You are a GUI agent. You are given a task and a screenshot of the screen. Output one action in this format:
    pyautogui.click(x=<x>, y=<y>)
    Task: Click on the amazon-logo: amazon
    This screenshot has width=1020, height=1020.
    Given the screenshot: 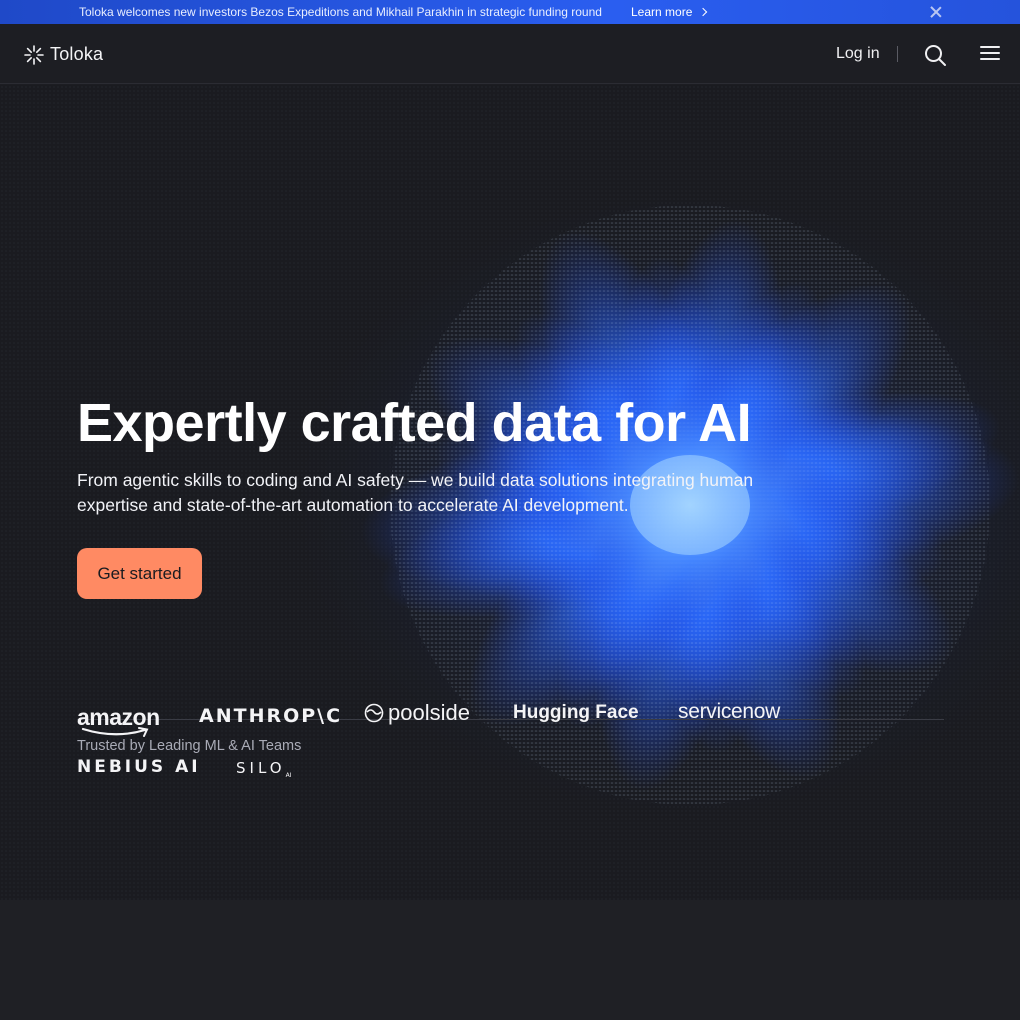 What is the action you would take?
    pyautogui.click(x=118, y=720)
    